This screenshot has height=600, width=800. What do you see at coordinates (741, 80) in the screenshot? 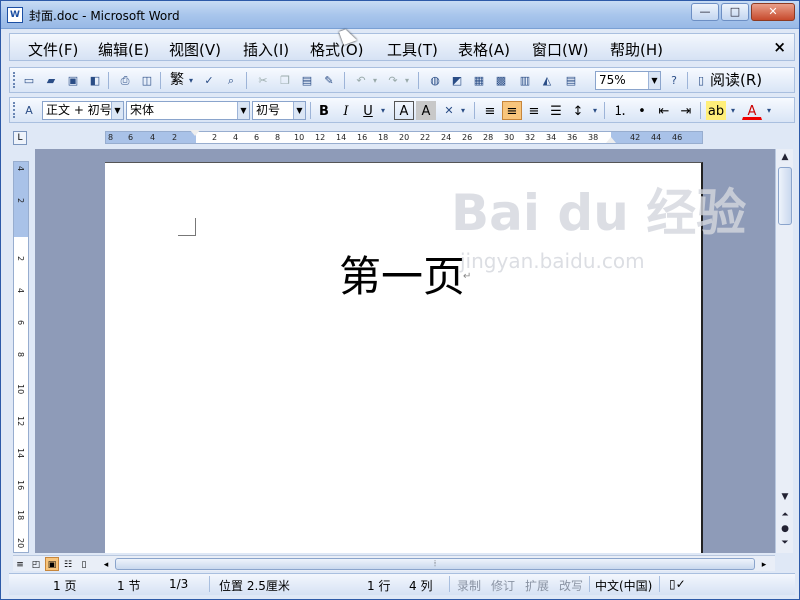
I see `read-mode-button: 阅读(R)` at bounding box center [741, 80].